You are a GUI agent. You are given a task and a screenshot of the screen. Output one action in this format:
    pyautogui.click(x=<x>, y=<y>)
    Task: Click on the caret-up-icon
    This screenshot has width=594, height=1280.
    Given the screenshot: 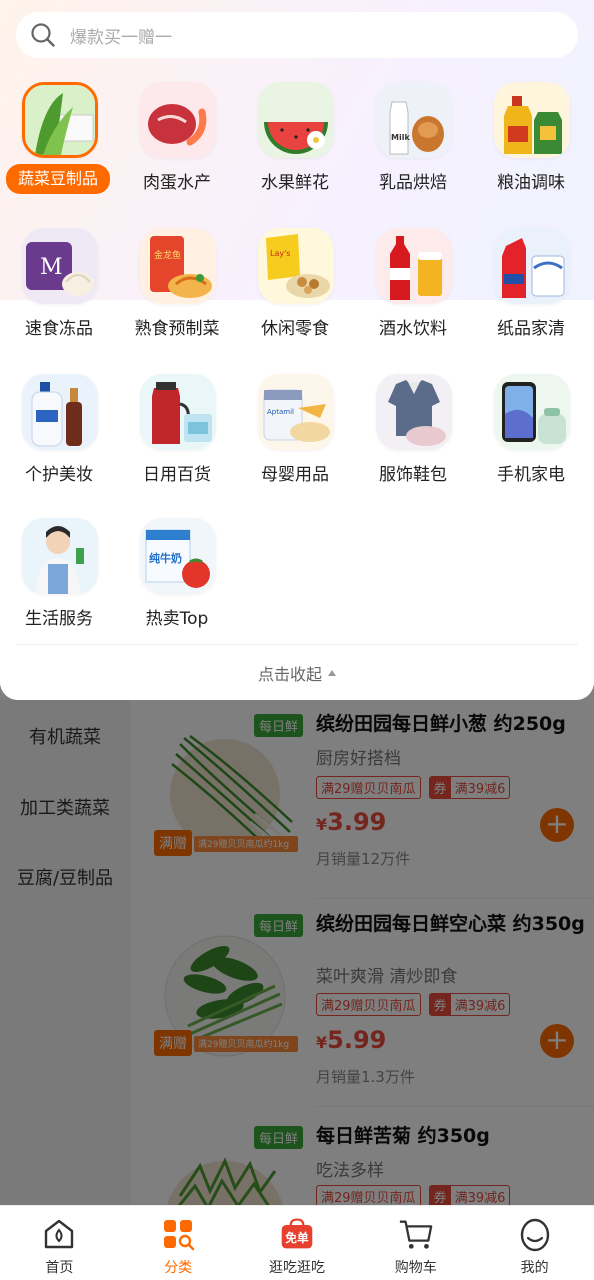 What is the action you would take?
    pyautogui.click(x=332, y=672)
    